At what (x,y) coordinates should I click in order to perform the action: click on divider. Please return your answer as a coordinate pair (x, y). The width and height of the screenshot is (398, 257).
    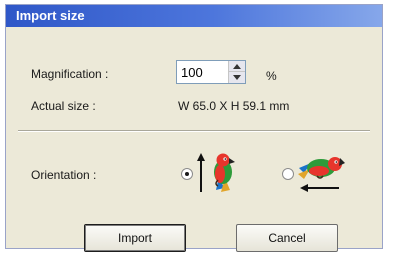
    Looking at the image, I should click on (194, 131).